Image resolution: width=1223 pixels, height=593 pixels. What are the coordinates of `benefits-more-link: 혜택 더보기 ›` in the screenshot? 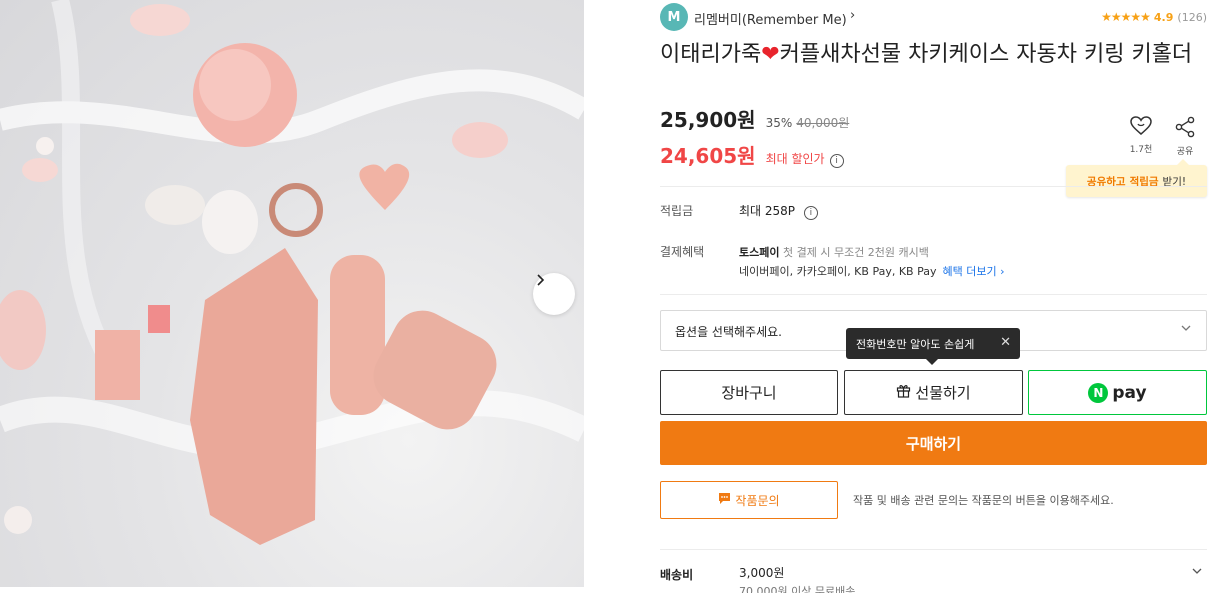 It's located at (973, 271).